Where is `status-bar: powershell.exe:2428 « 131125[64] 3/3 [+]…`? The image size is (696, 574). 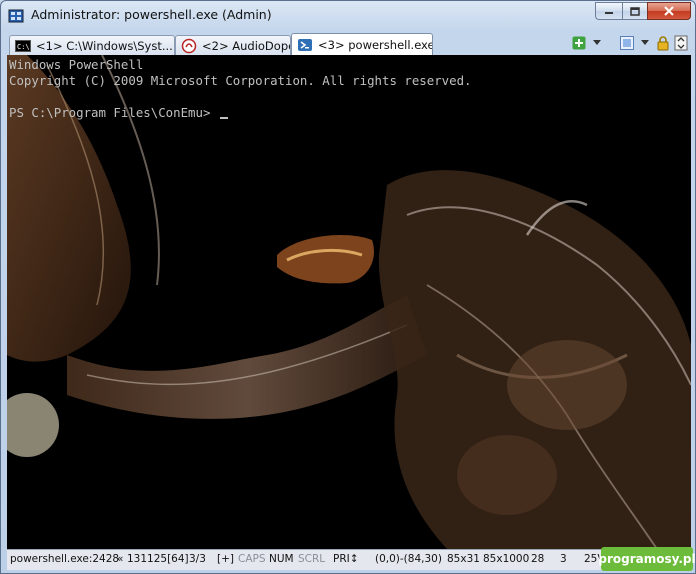
status-bar: powershell.exe:2428 « 131125[64] 3/3 [+]… is located at coordinates (349, 559).